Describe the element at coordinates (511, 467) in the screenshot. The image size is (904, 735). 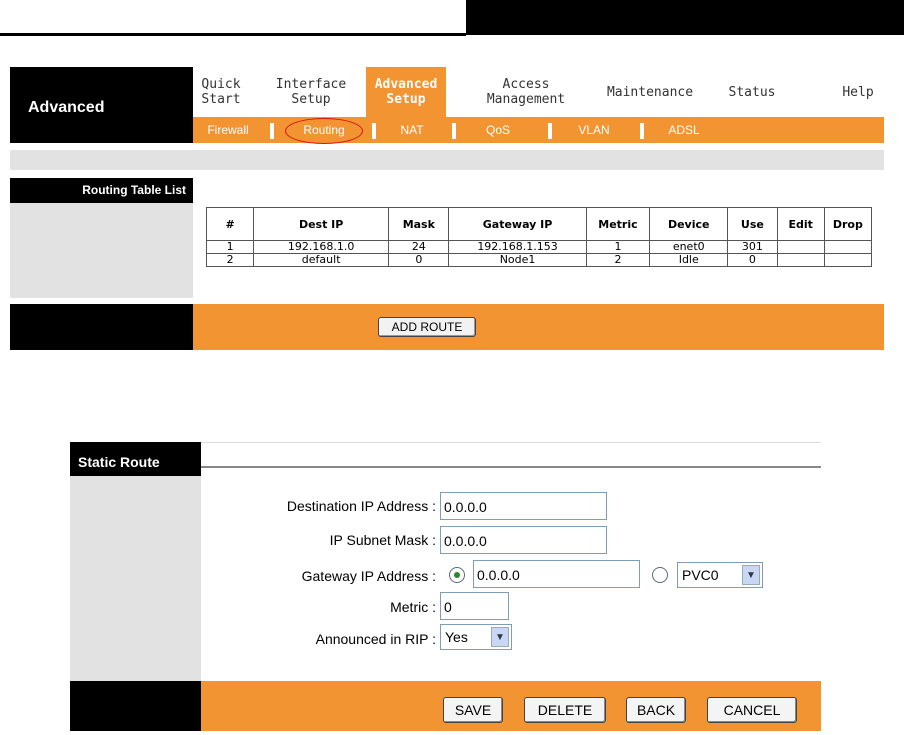
I see `static-route-rule` at that location.